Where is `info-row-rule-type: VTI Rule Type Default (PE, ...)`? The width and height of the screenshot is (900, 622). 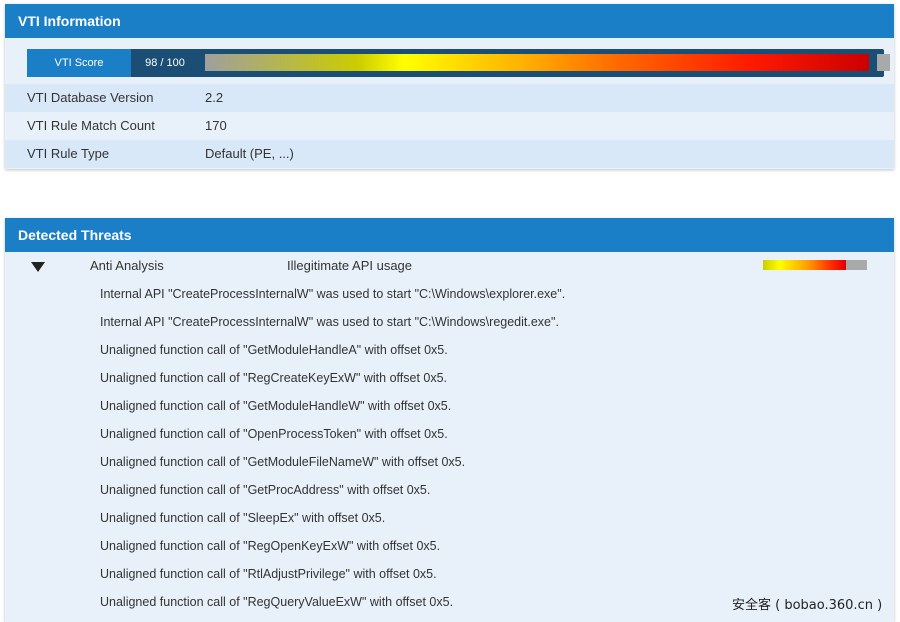
info-row-rule-type: VTI Rule Type Default (PE, ...) is located at coordinates (449, 154).